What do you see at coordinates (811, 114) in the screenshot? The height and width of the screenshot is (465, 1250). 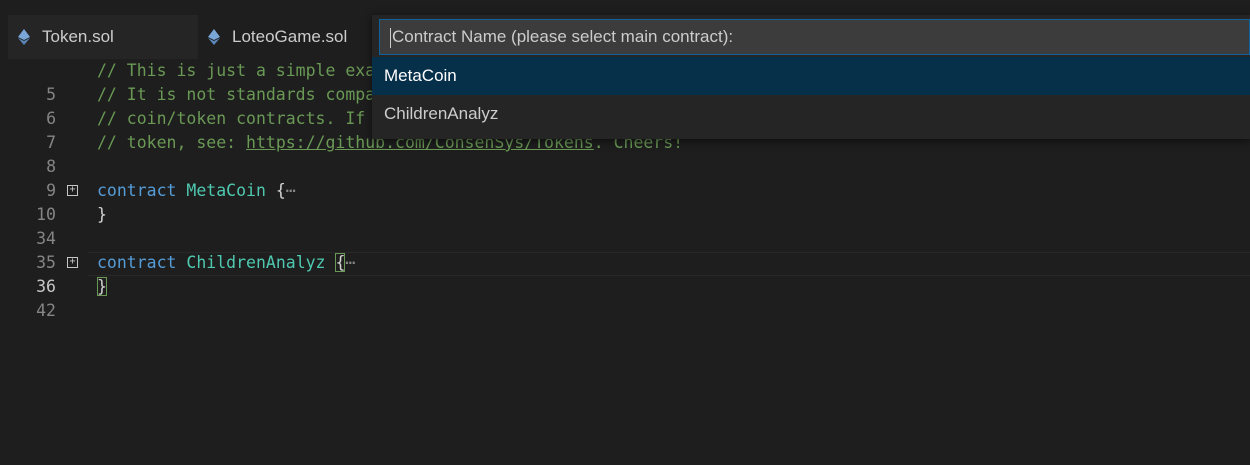 I see `quick-pick-item-childrenanalyz: ChildrenAnalyz` at bounding box center [811, 114].